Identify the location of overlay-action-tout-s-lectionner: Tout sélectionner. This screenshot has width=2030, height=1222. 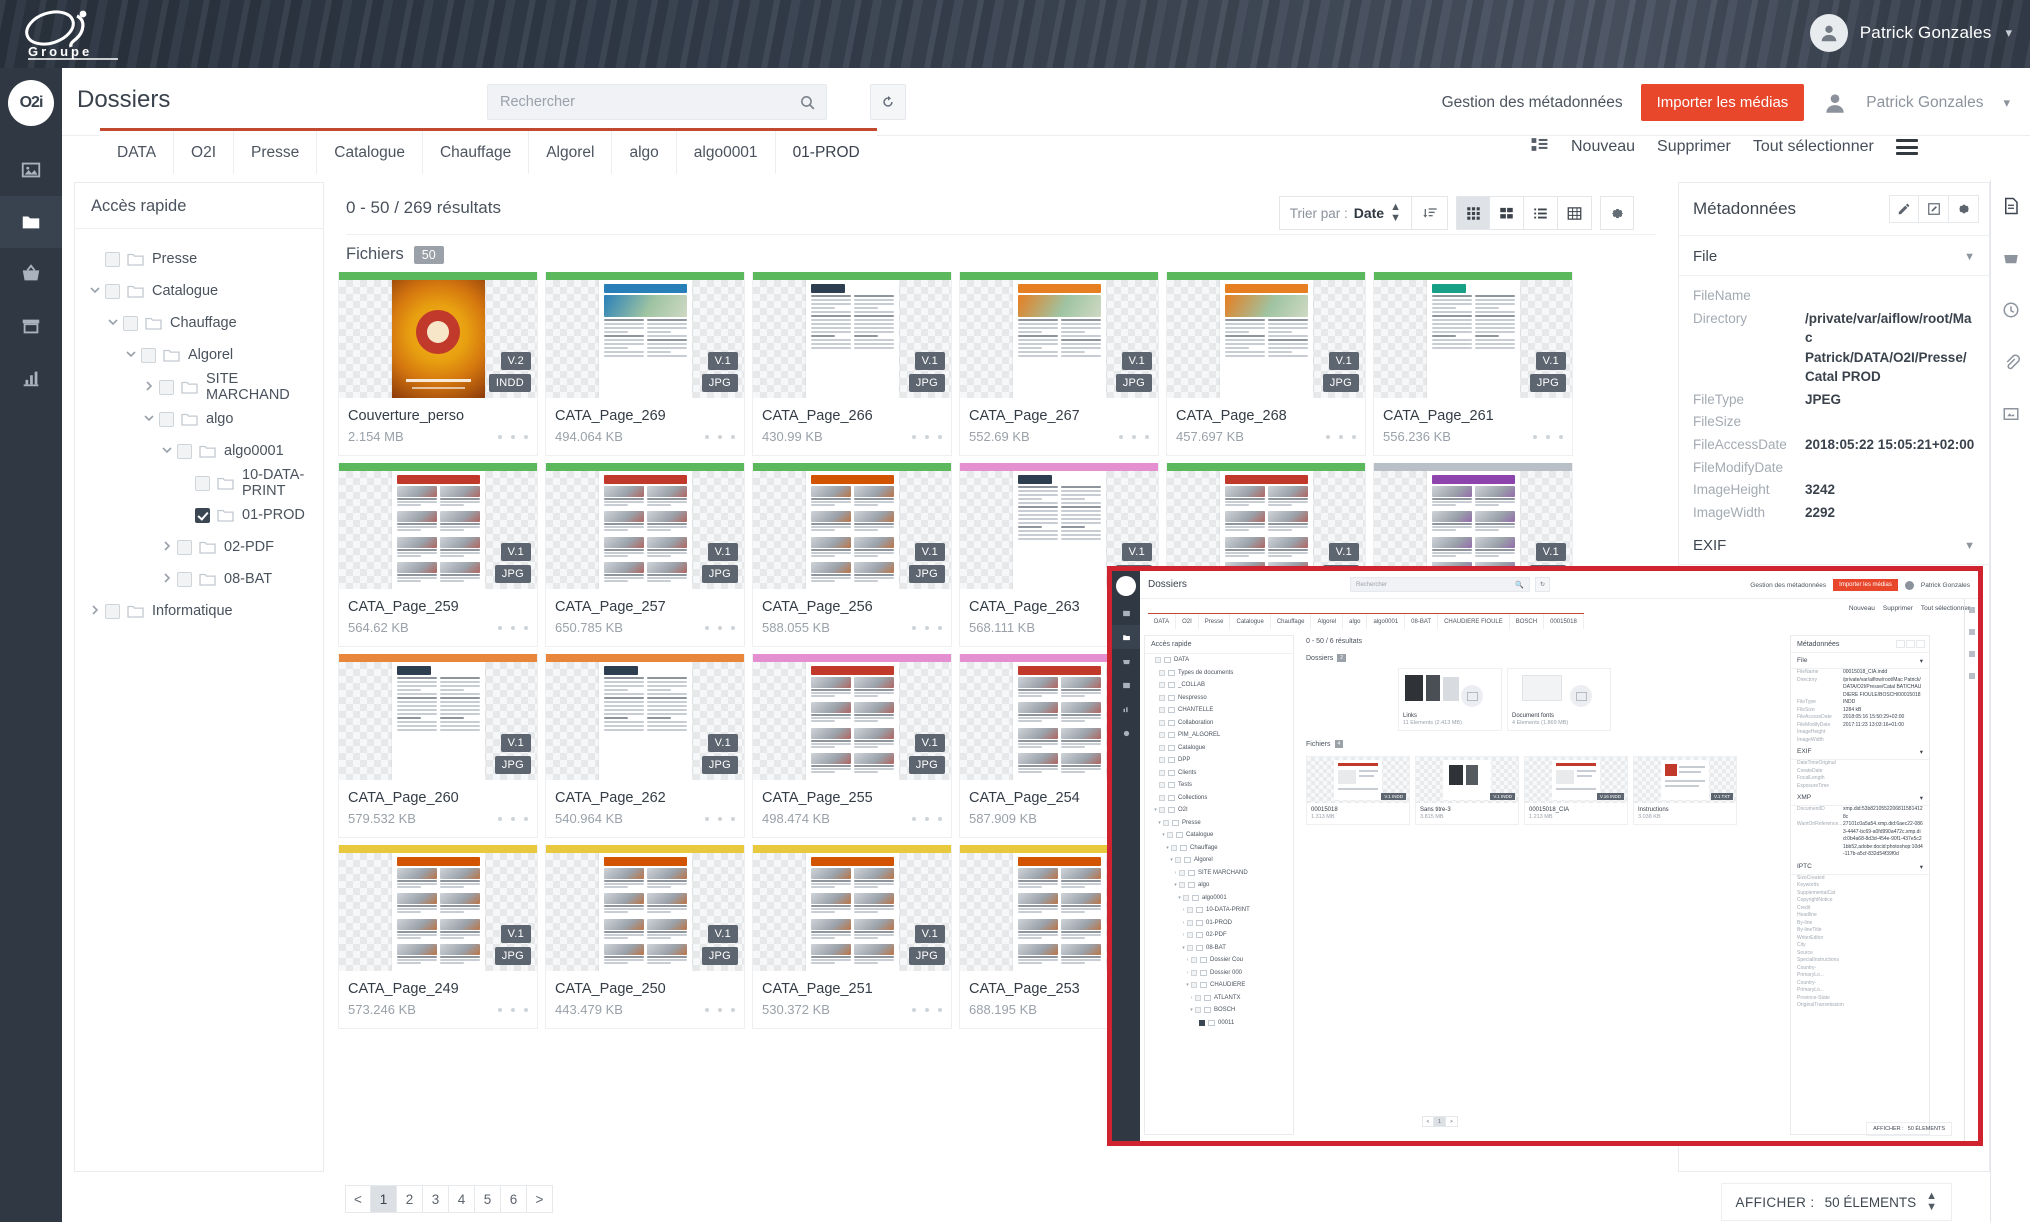
(1945, 608).